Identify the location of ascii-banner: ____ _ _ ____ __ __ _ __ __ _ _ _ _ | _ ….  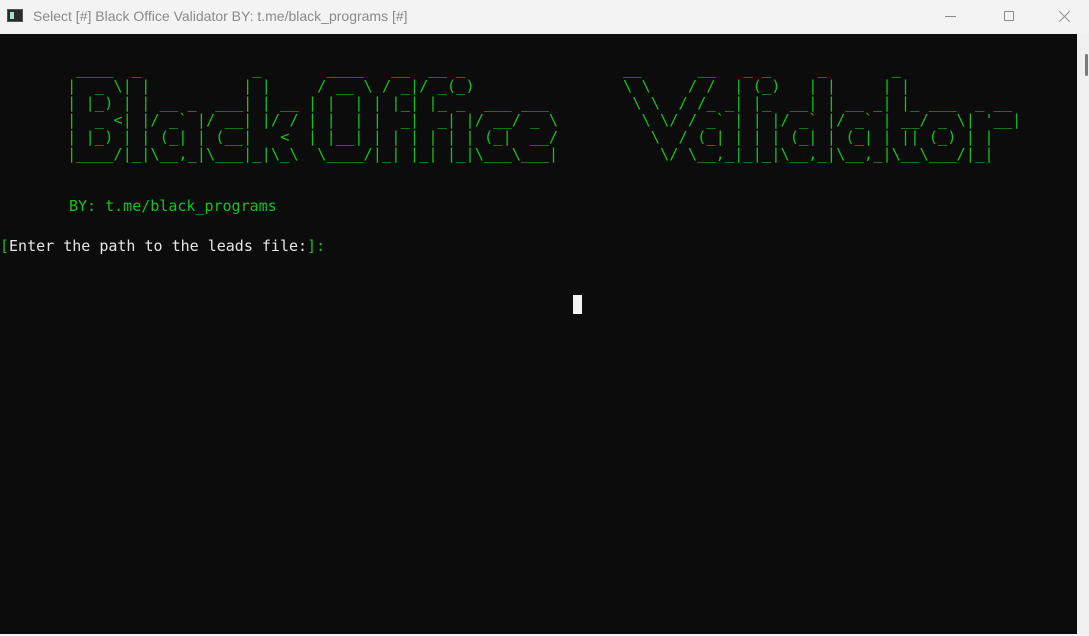
(544, 111).